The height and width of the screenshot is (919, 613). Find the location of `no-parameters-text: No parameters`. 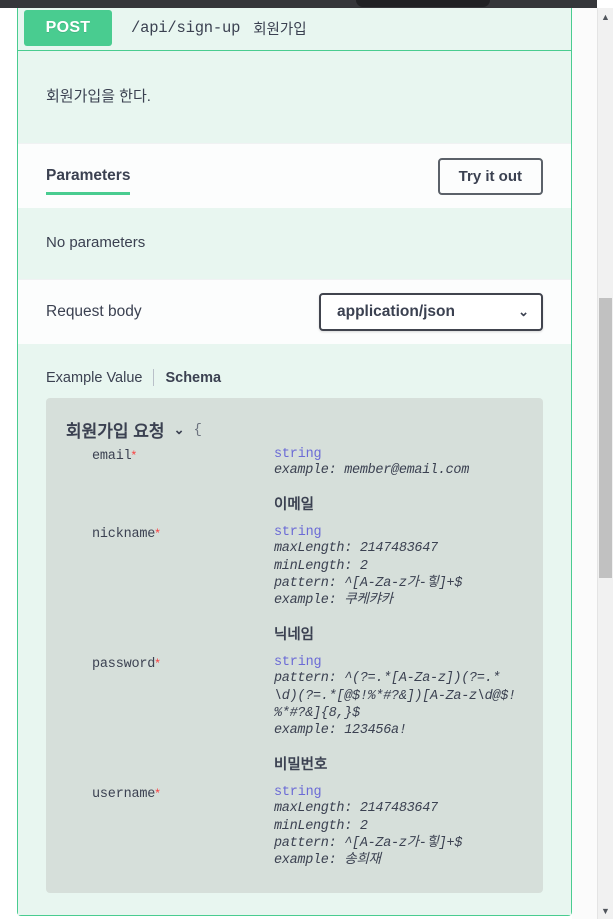

no-parameters-text: No parameters is located at coordinates (294, 243).